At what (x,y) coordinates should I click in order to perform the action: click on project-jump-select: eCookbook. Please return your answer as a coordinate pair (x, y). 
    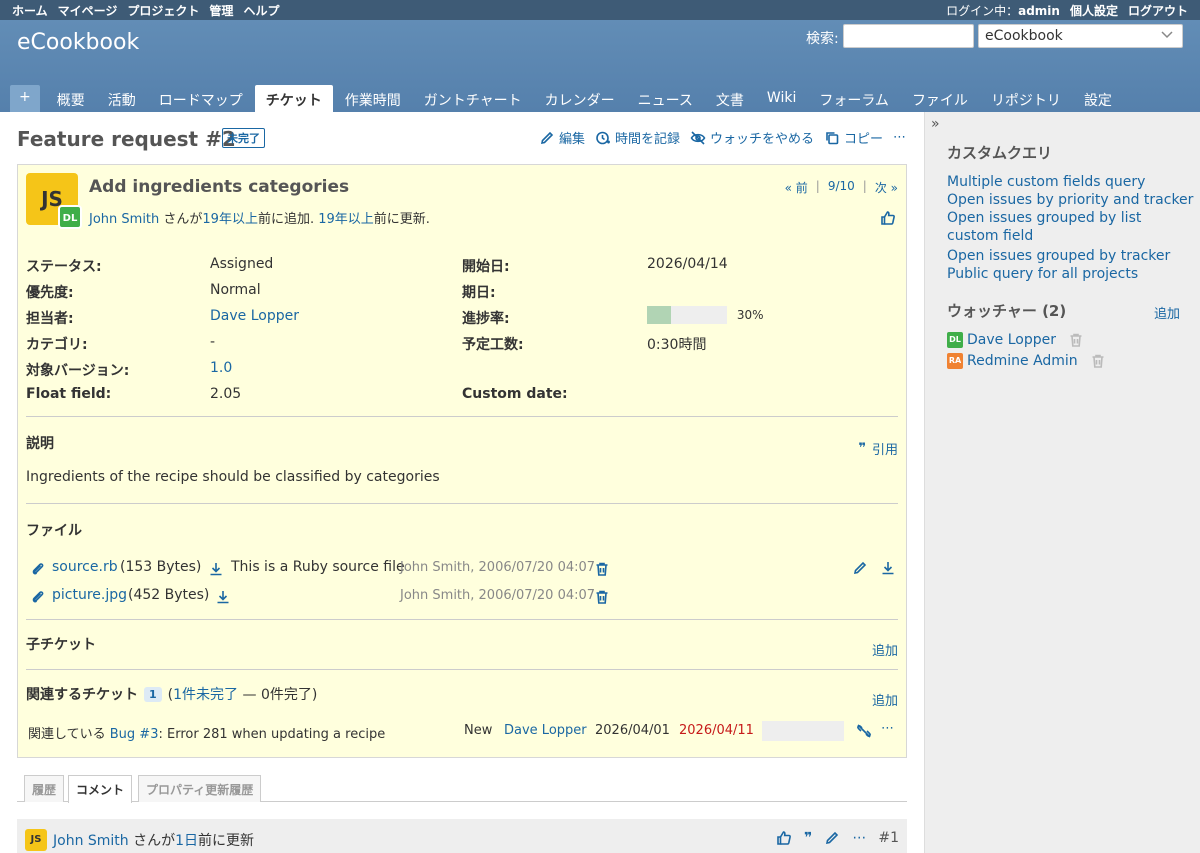
    Looking at the image, I should click on (1080, 36).